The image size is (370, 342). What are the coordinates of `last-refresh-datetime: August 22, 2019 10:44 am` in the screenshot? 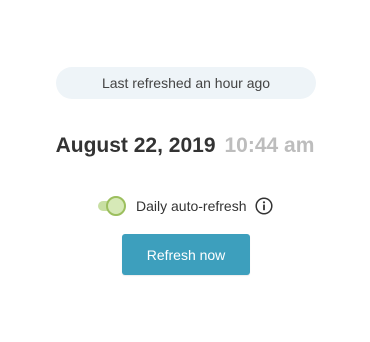 It's located at (185, 146).